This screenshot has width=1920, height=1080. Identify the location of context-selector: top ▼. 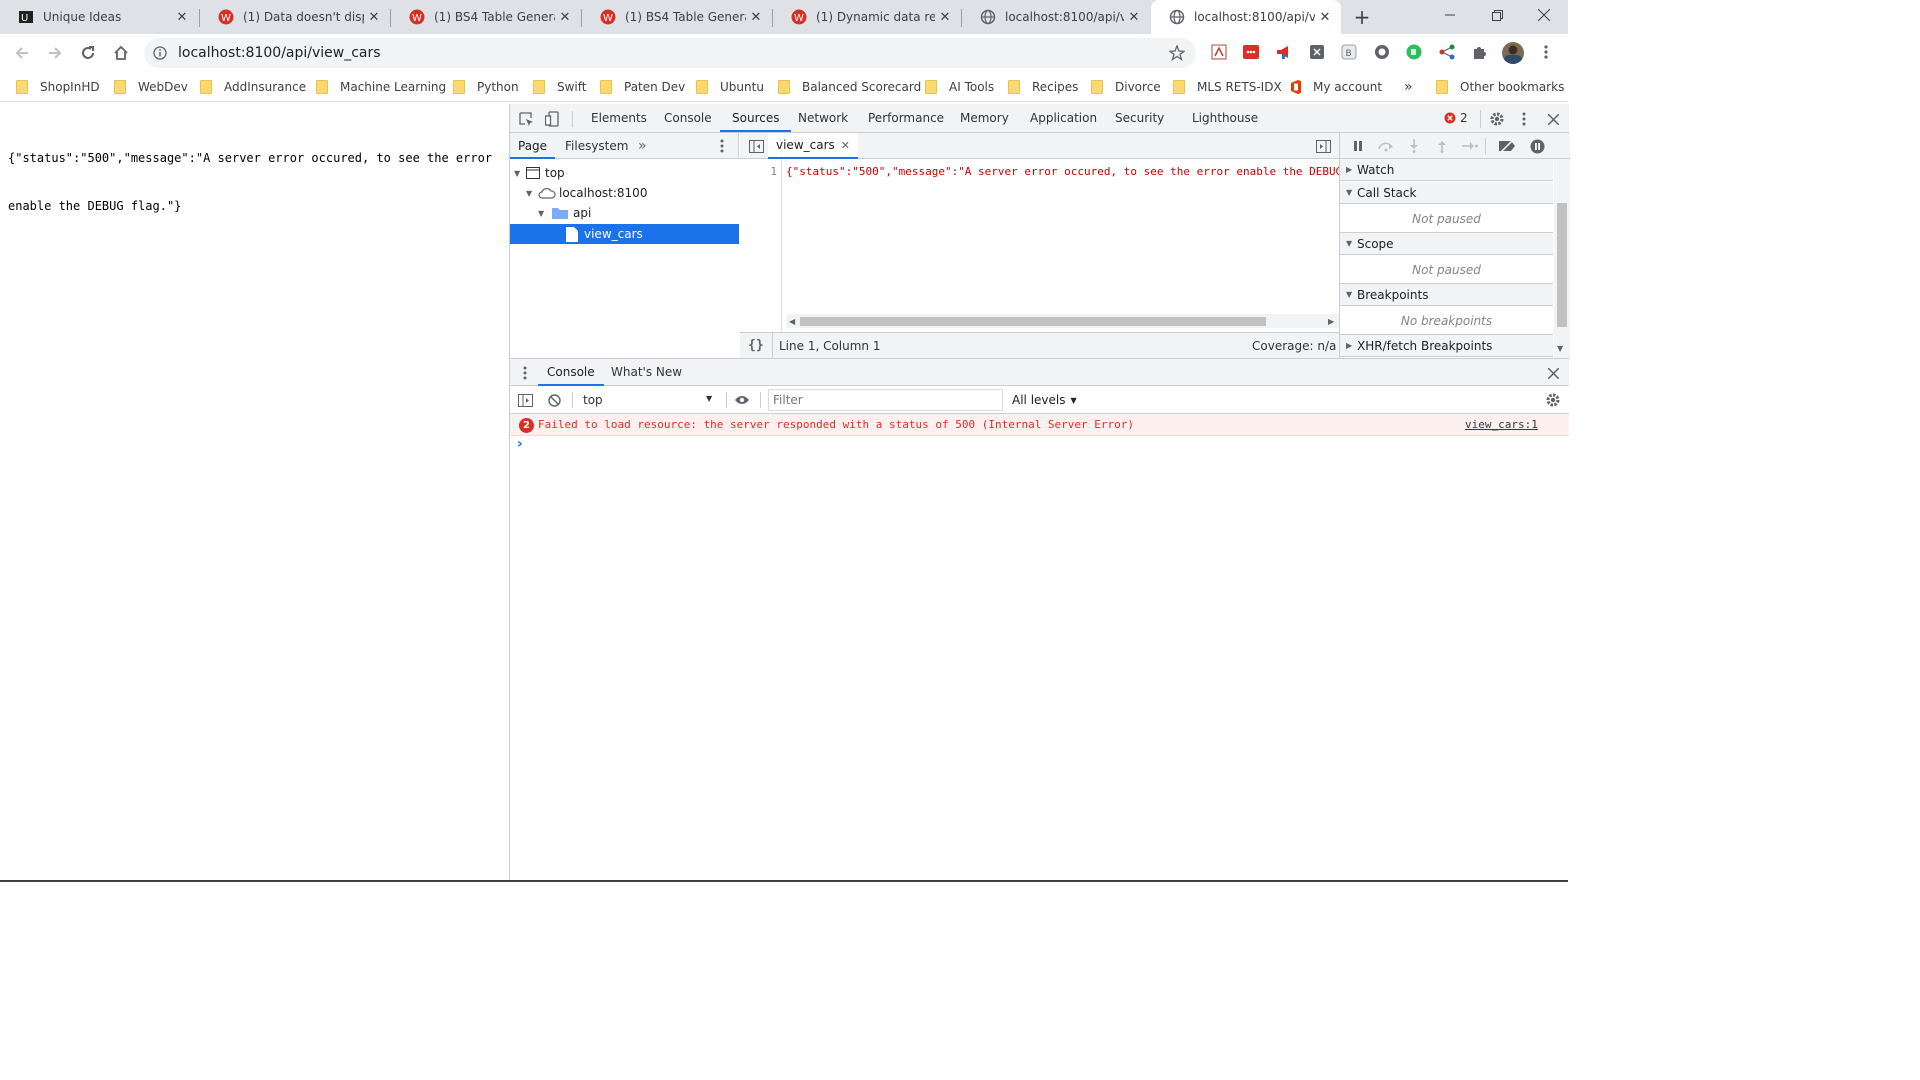
(647, 400).